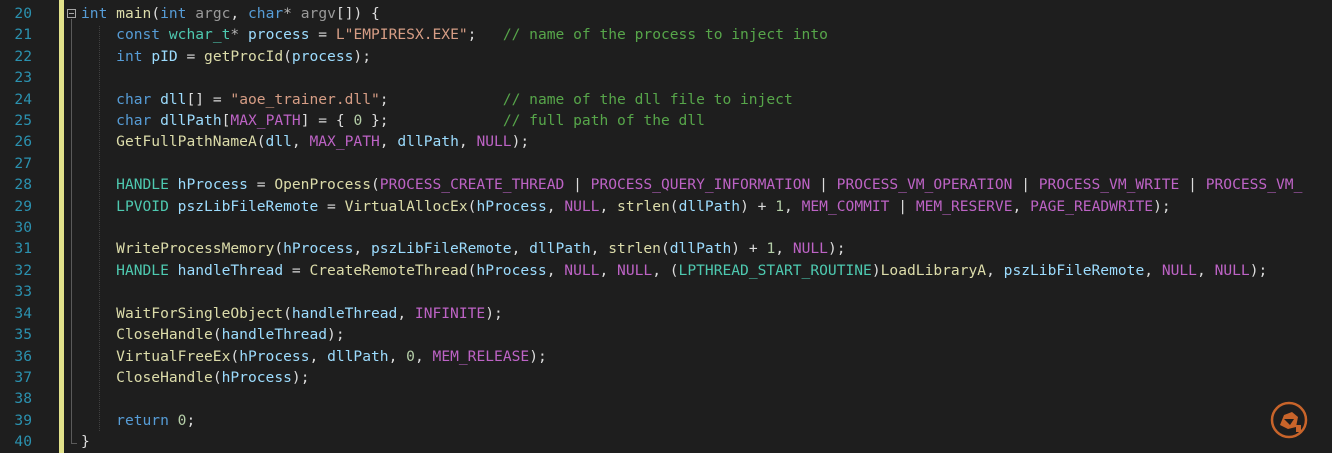 This screenshot has height=453, width=1332. Describe the element at coordinates (23, 78) in the screenshot. I see `line-number: 23` at that location.